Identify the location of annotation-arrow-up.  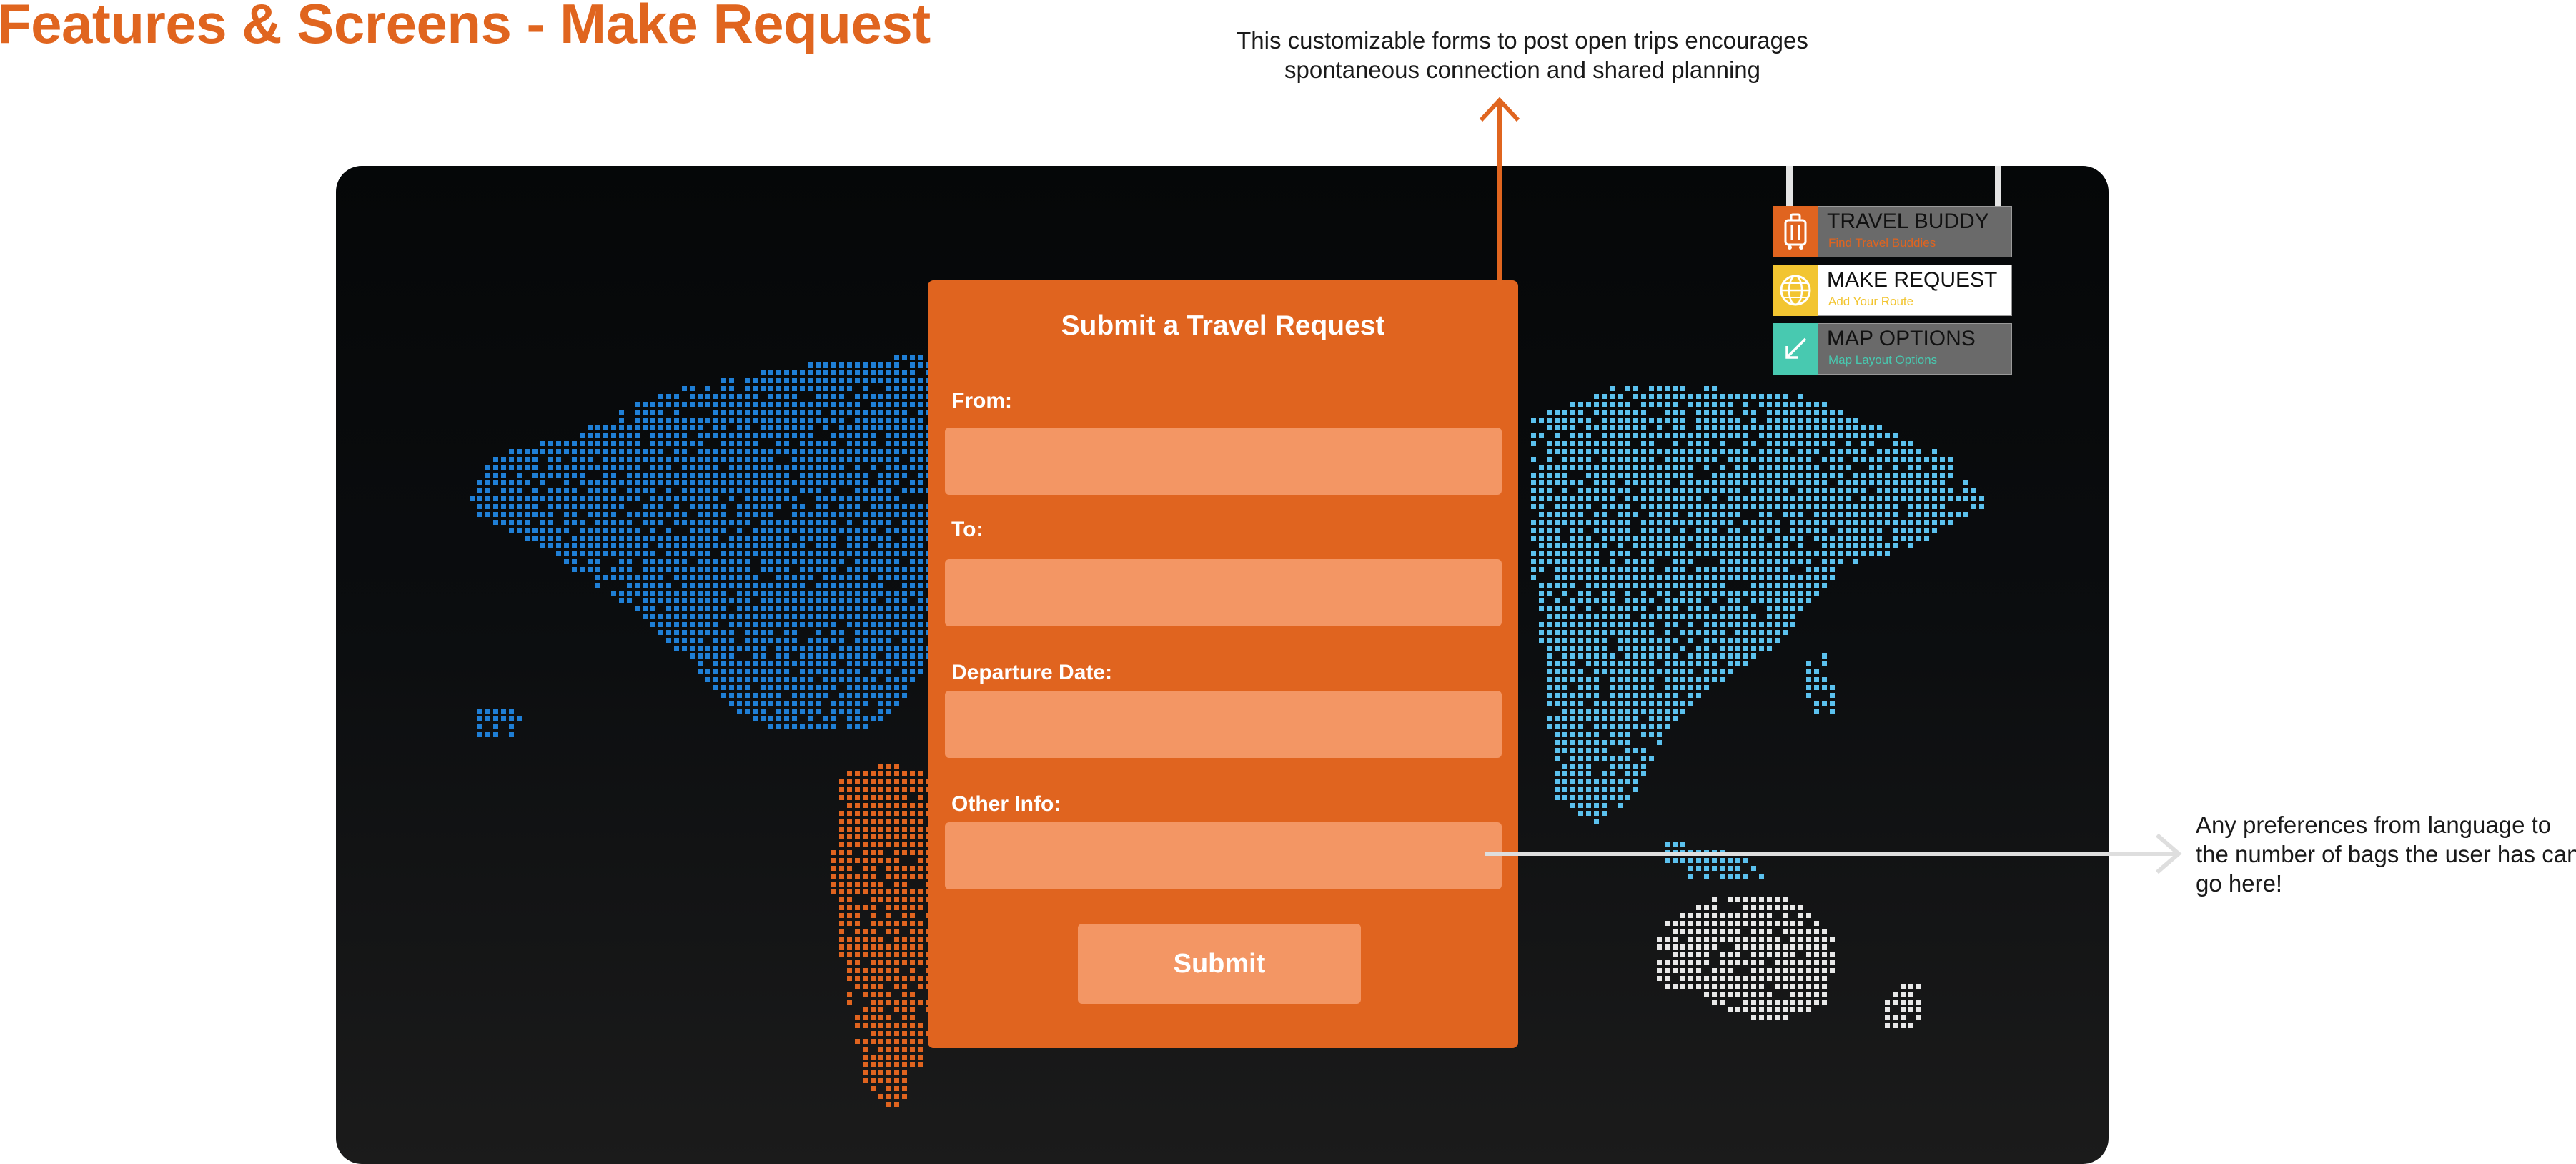
(1499, 191).